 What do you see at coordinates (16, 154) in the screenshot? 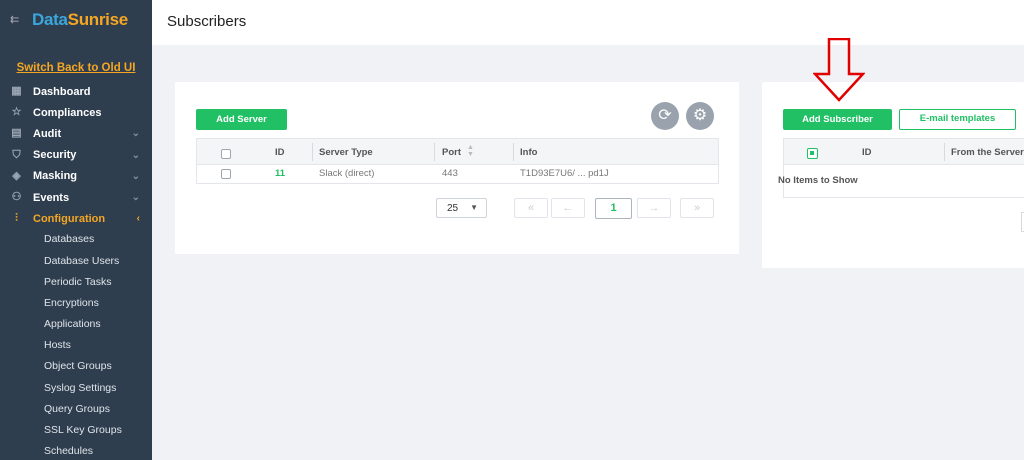
I see `shield-icon: ⛉` at bounding box center [16, 154].